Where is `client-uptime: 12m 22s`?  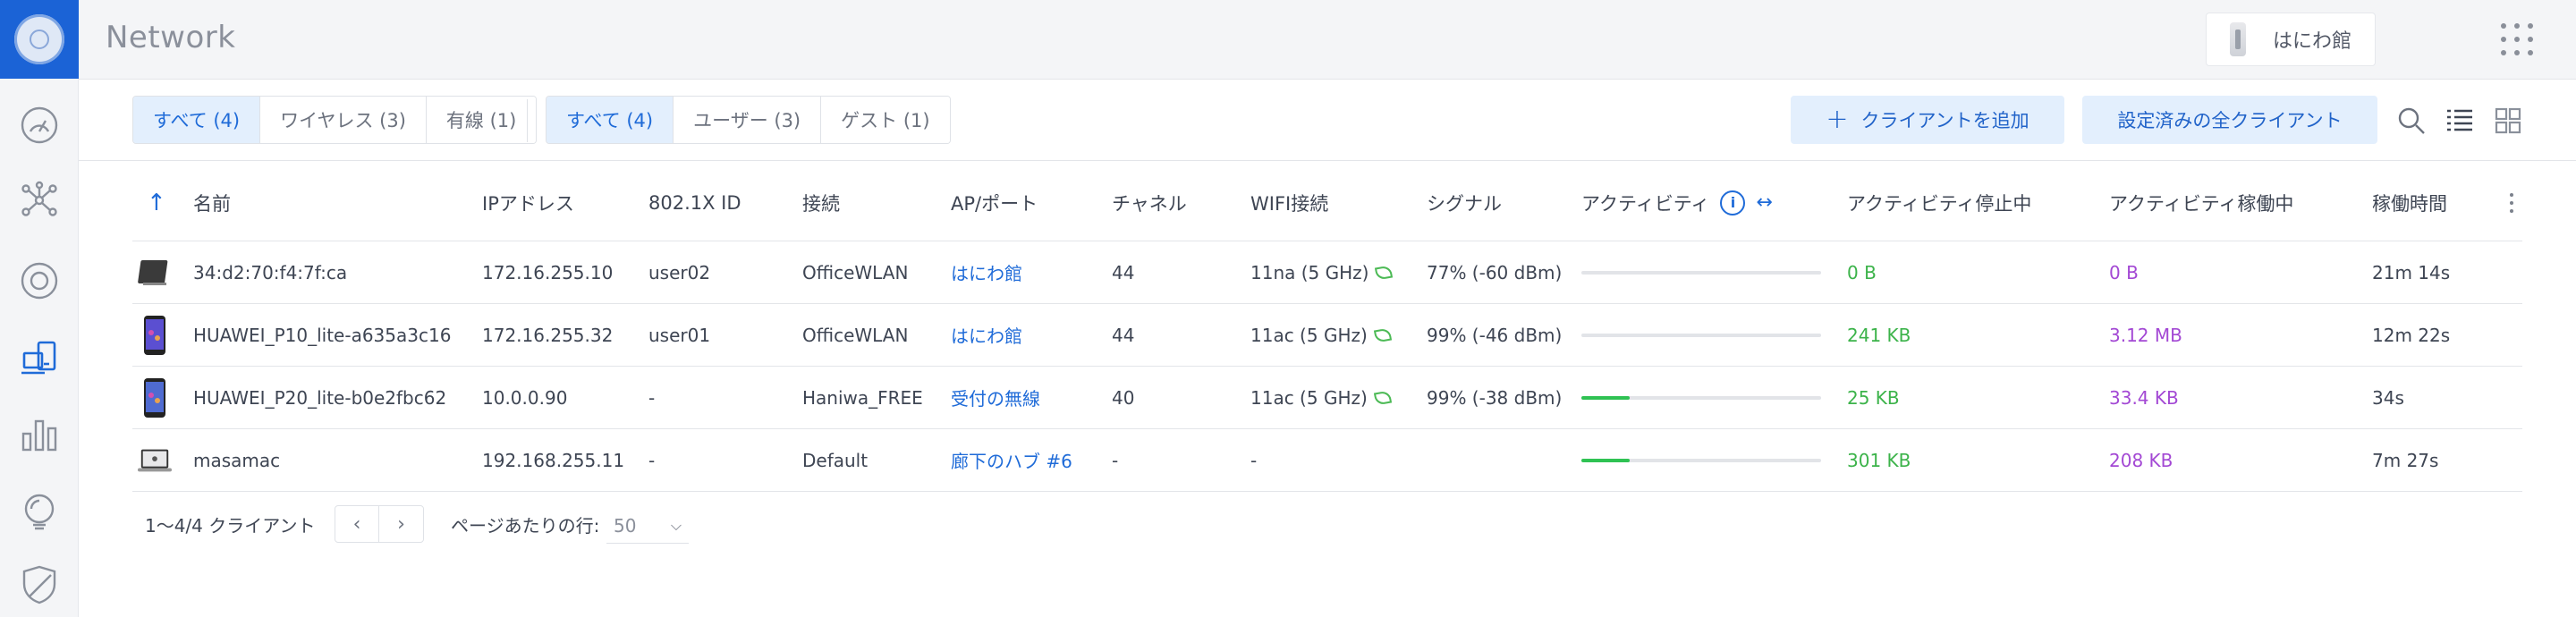
client-uptime: 12m 22s is located at coordinates (2411, 335).